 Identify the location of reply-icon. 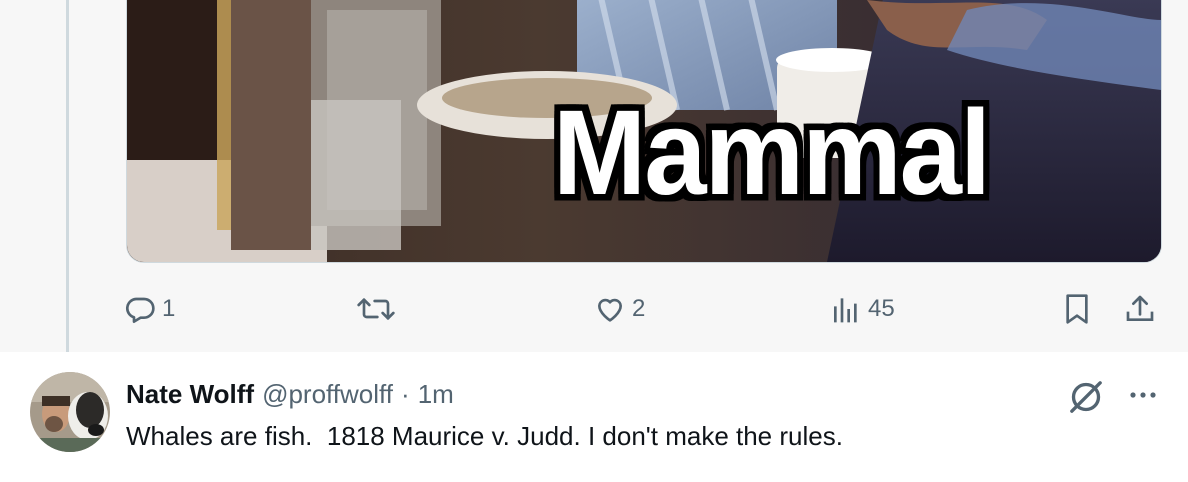
(140, 309).